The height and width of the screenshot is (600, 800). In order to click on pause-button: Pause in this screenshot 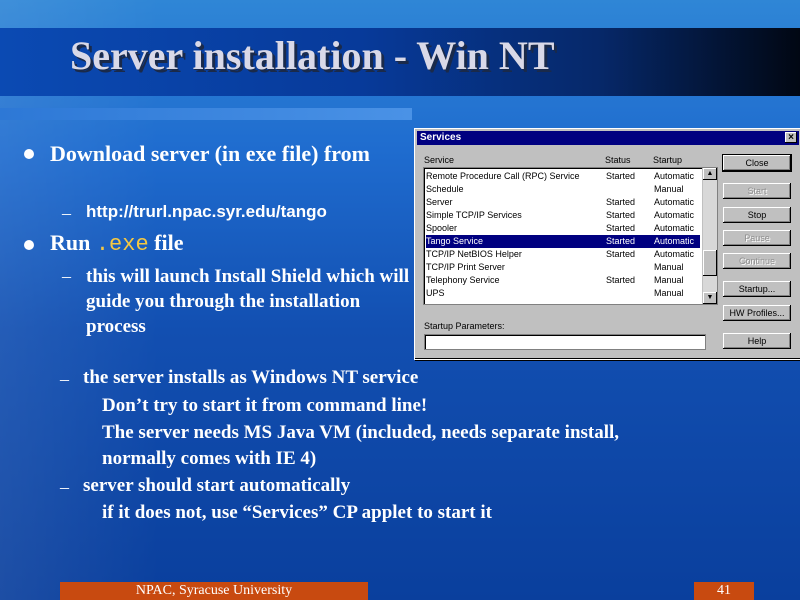, I will do `click(757, 238)`.